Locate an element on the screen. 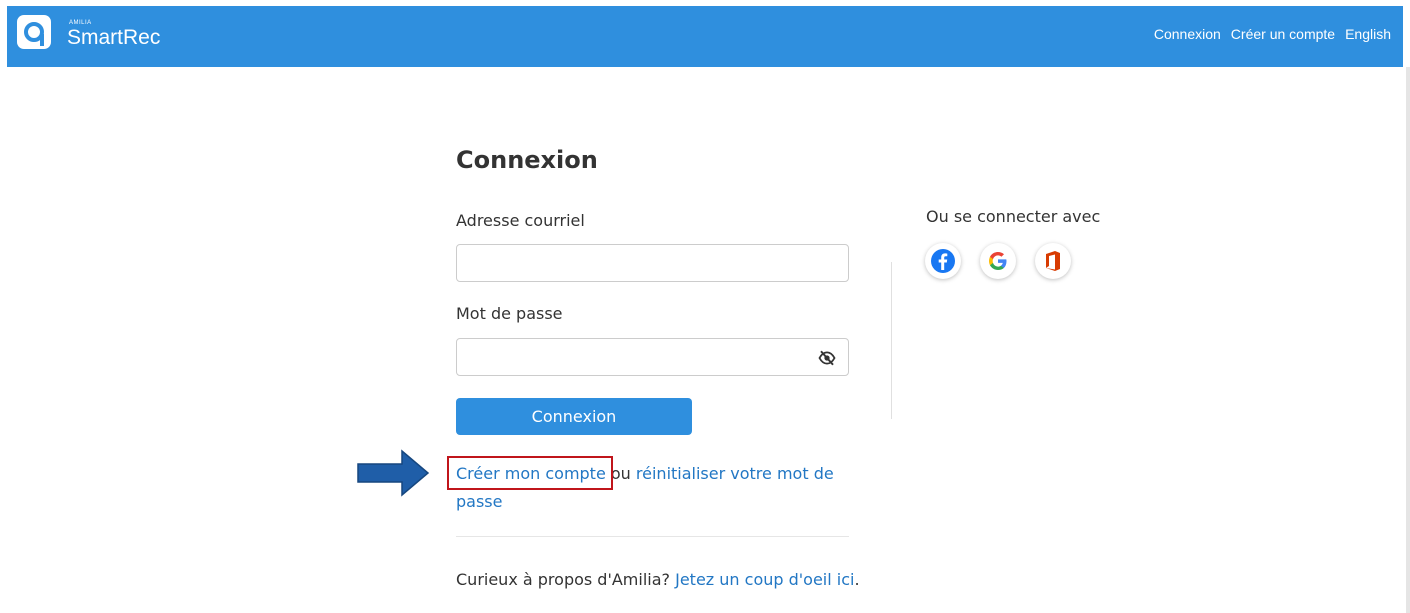 This screenshot has height=613, width=1410. password-label: Mot de passe is located at coordinates (509, 313).